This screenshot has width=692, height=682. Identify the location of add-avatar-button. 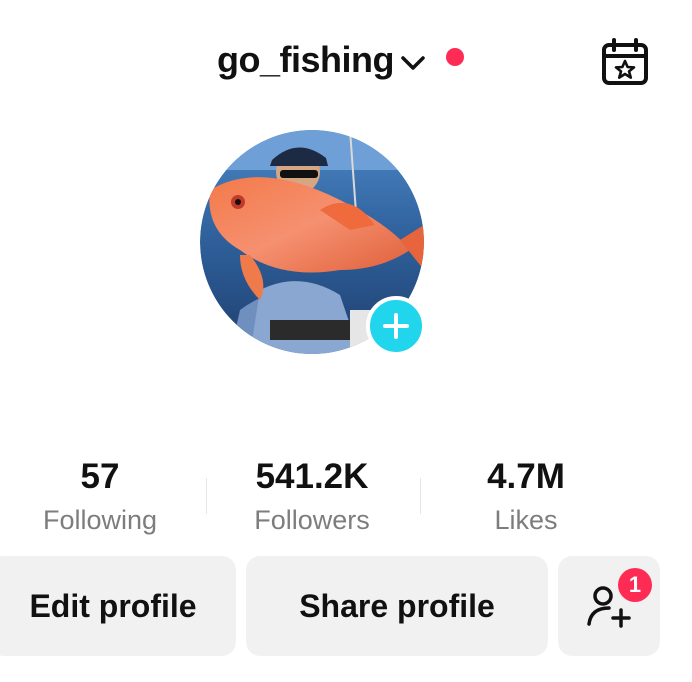
(396, 326).